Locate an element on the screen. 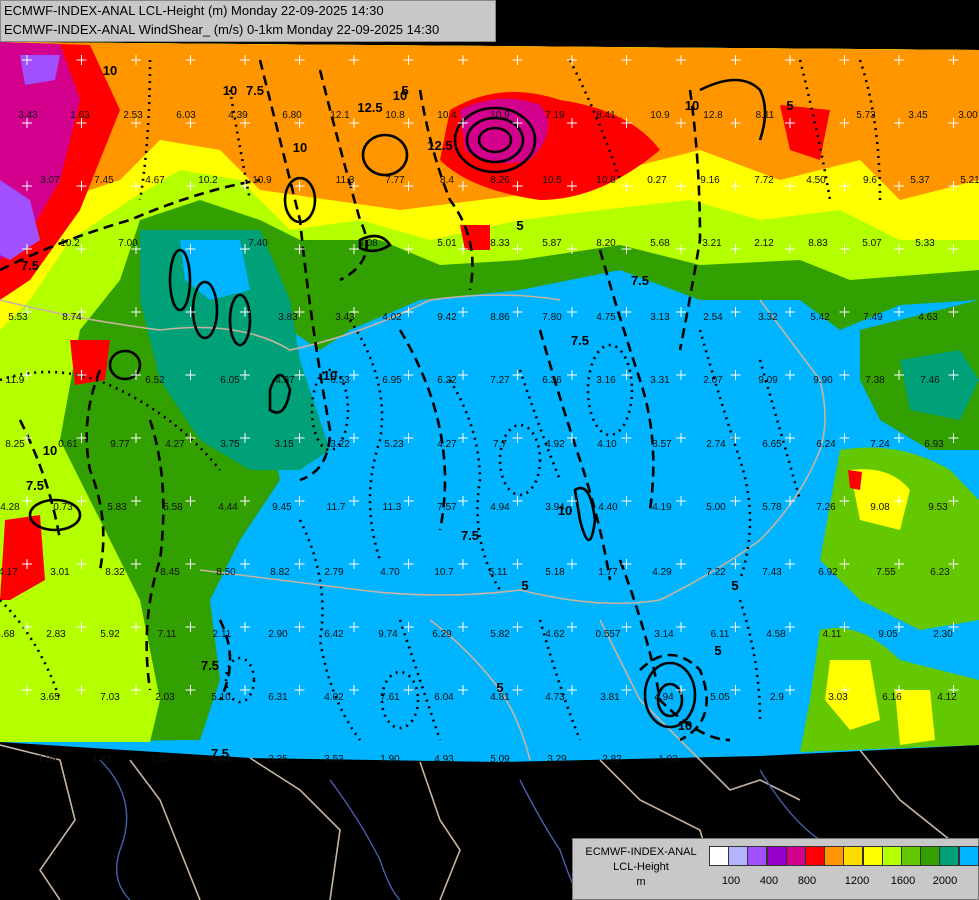 The image size is (979, 900). value-label: 8.25 is located at coordinates (15, 444).